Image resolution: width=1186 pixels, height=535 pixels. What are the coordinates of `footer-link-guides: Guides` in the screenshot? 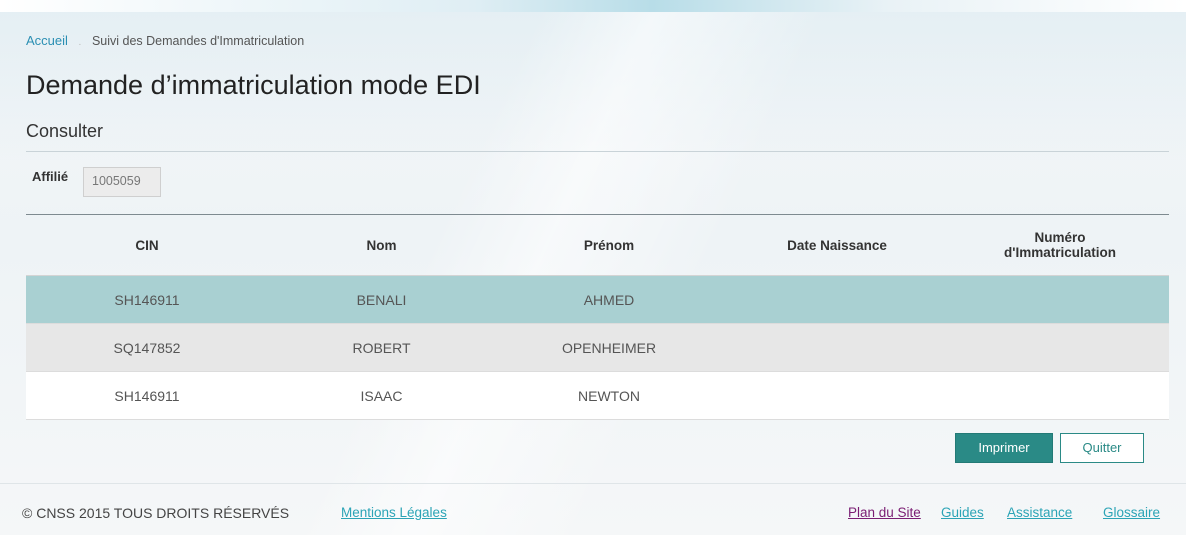 It's located at (962, 512).